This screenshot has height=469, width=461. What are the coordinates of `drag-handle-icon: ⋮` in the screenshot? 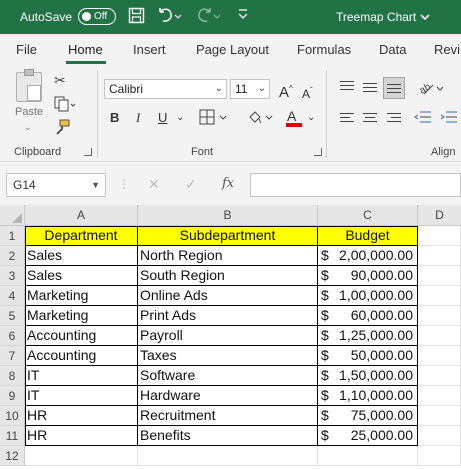 It's located at (124, 184).